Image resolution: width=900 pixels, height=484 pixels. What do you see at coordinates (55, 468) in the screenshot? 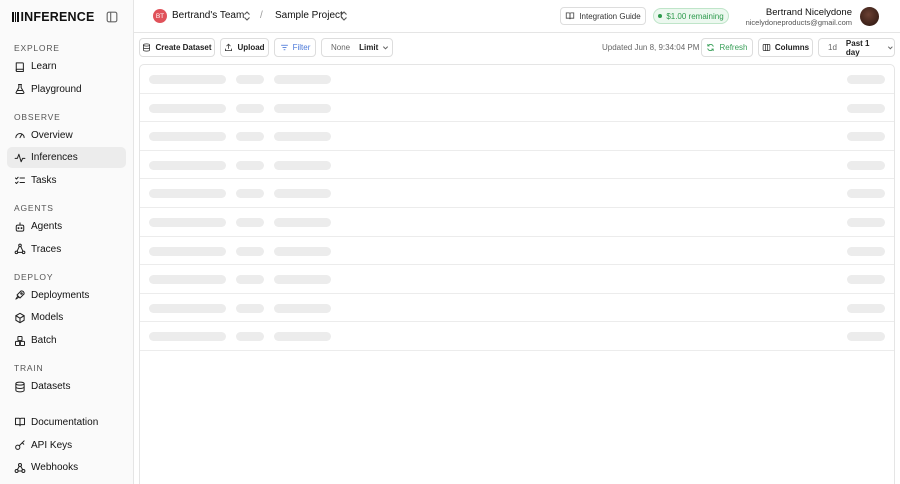
I see `sidebar-item-label: Webhooks` at bounding box center [55, 468].